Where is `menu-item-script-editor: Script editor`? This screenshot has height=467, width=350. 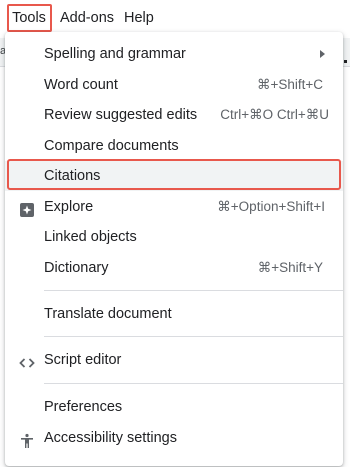
menu-item-script-editor: Script editor is located at coordinates (174, 360).